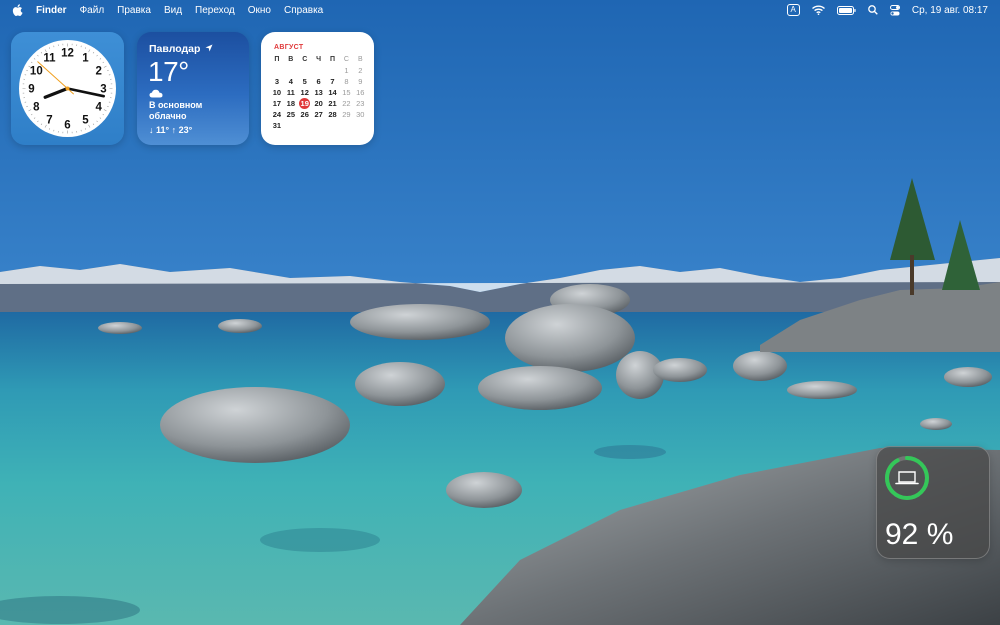 The width and height of the screenshot is (1000, 625). Describe the element at coordinates (98, 108) in the screenshot. I see `clock-number: 4` at that location.